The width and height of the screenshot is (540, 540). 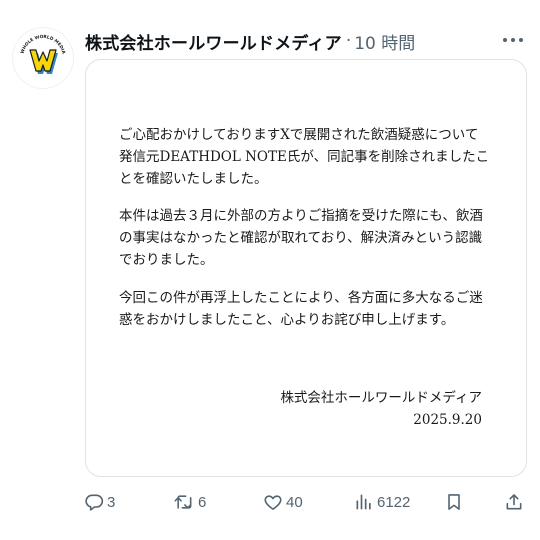 What do you see at coordinates (213, 41) in the screenshot?
I see `author-name: 株式会社ホールワールドメディア` at bounding box center [213, 41].